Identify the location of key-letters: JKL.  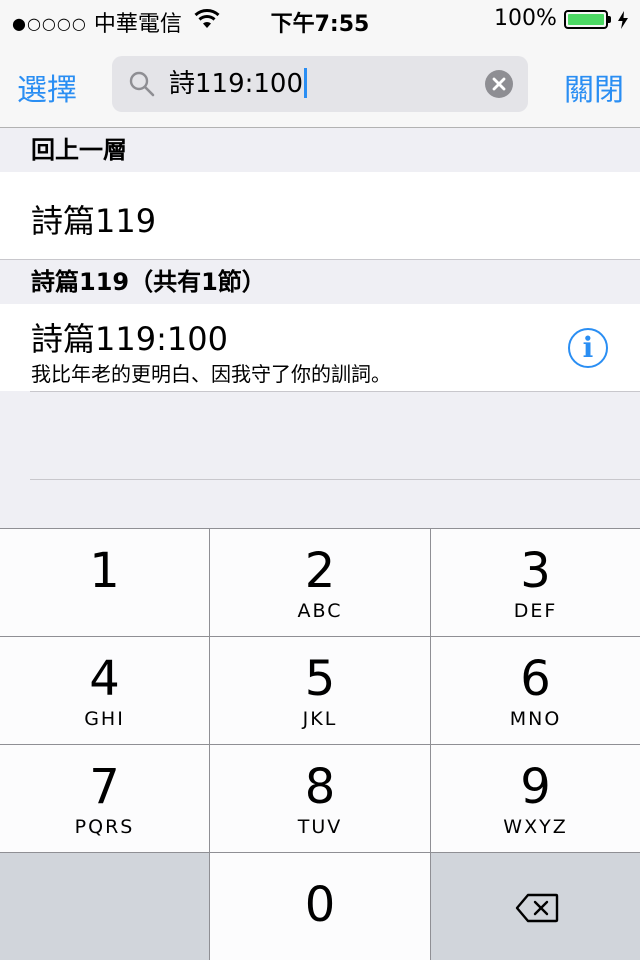
(320, 719).